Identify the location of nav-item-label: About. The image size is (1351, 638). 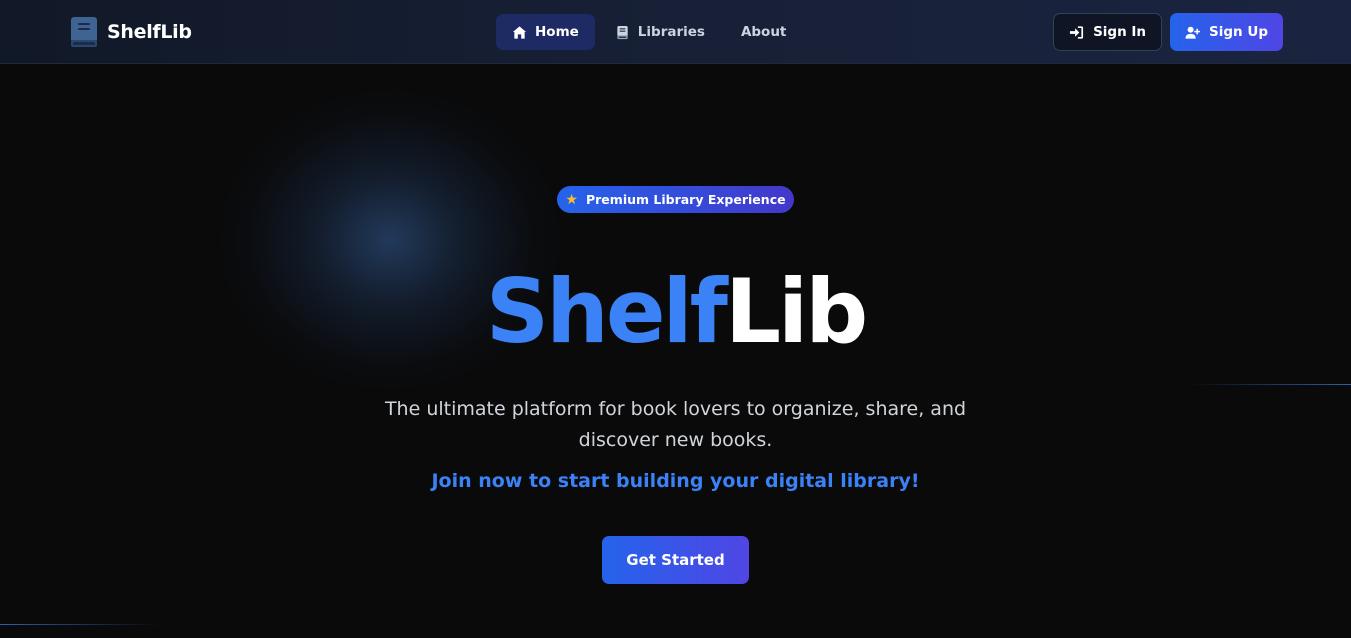
(763, 32).